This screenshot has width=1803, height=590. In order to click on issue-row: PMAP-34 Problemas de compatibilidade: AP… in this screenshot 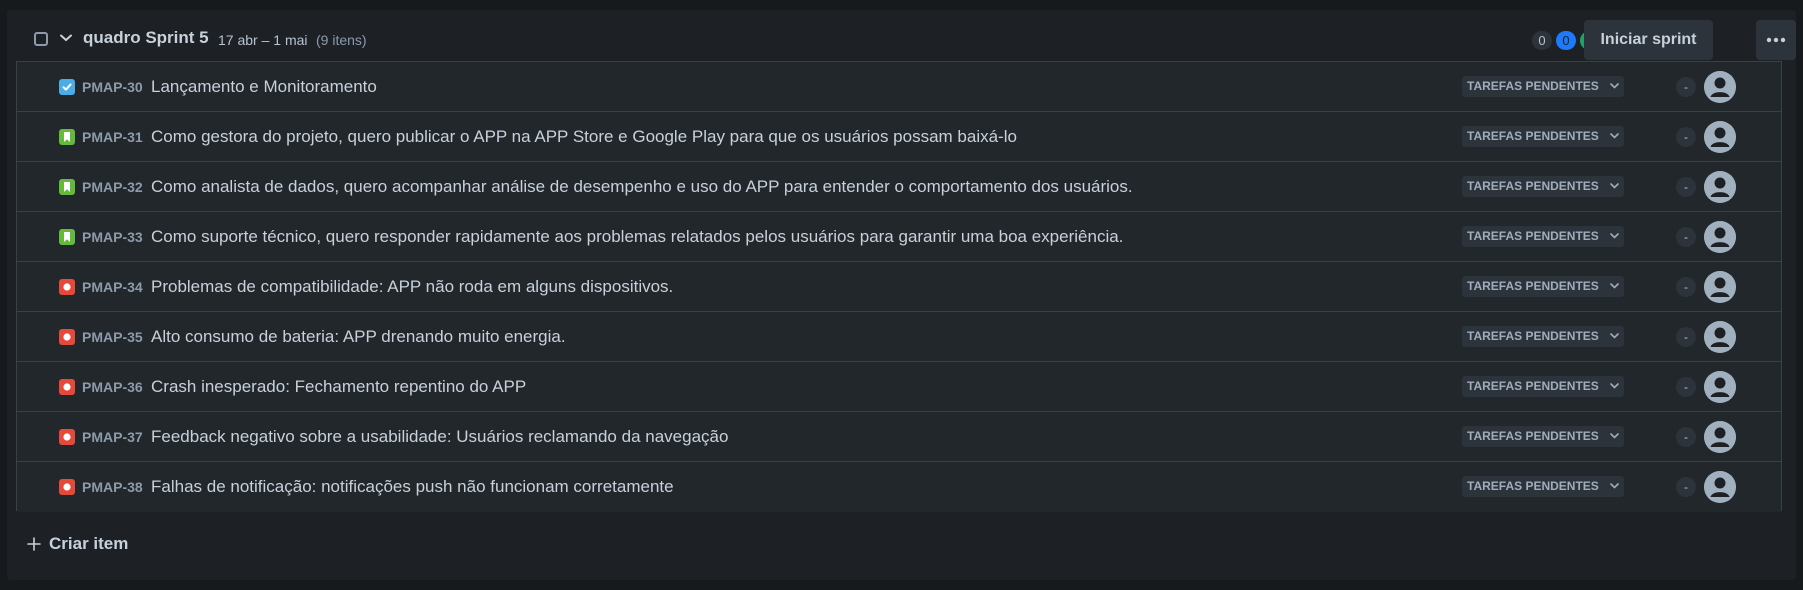, I will do `click(899, 287)`.